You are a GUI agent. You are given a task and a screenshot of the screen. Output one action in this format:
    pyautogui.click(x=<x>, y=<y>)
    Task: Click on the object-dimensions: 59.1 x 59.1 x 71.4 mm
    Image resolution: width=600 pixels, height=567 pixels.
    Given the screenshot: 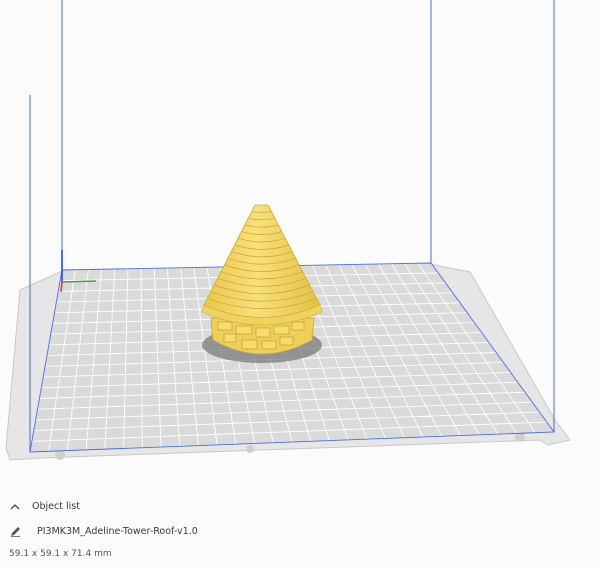 What is the action you would take?
    pyautogui.click(x=60, y=554)
    